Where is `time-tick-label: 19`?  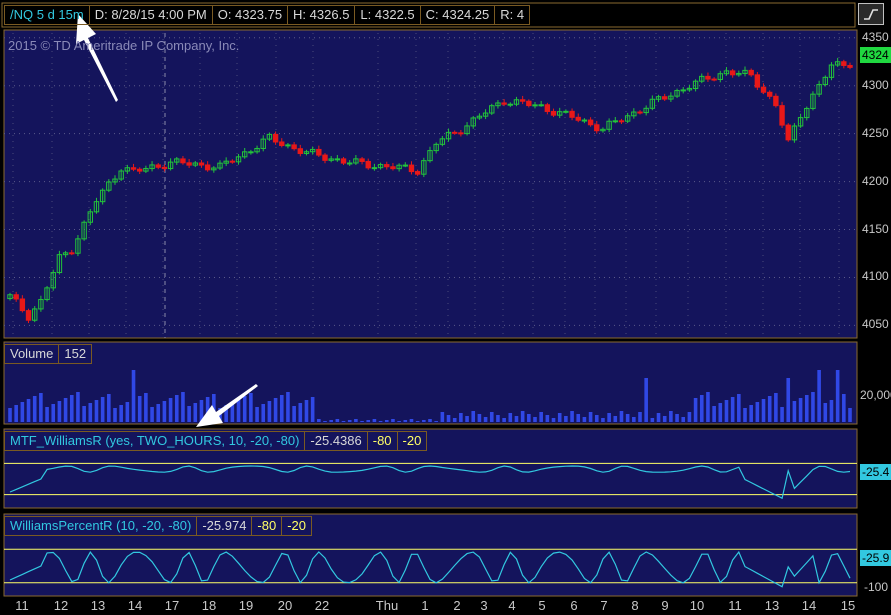
time-tick-label: 19 is located at coordinates (246, 605).